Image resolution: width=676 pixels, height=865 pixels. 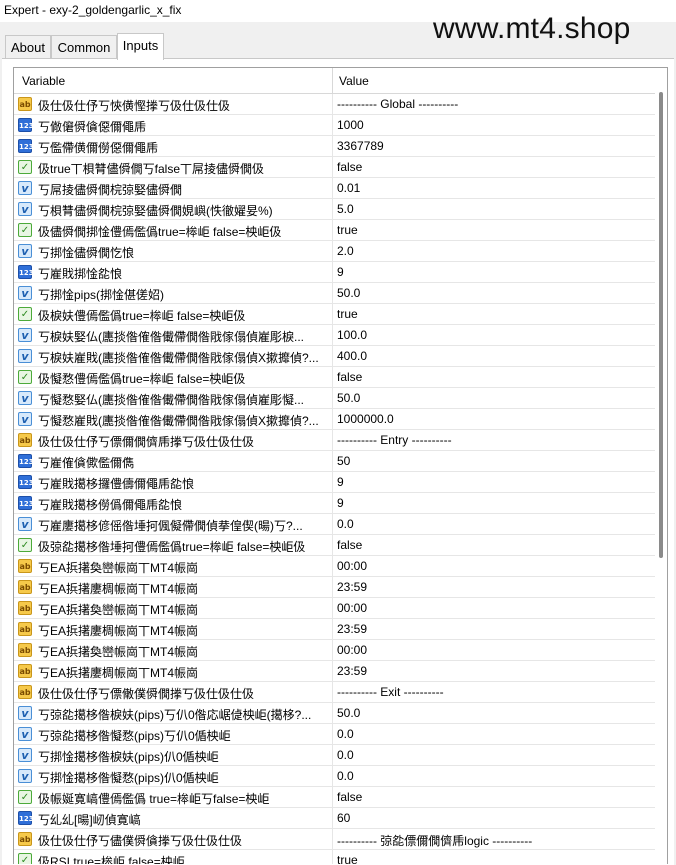 I want to click on variable-value: 60, so click(x=343, y=818).